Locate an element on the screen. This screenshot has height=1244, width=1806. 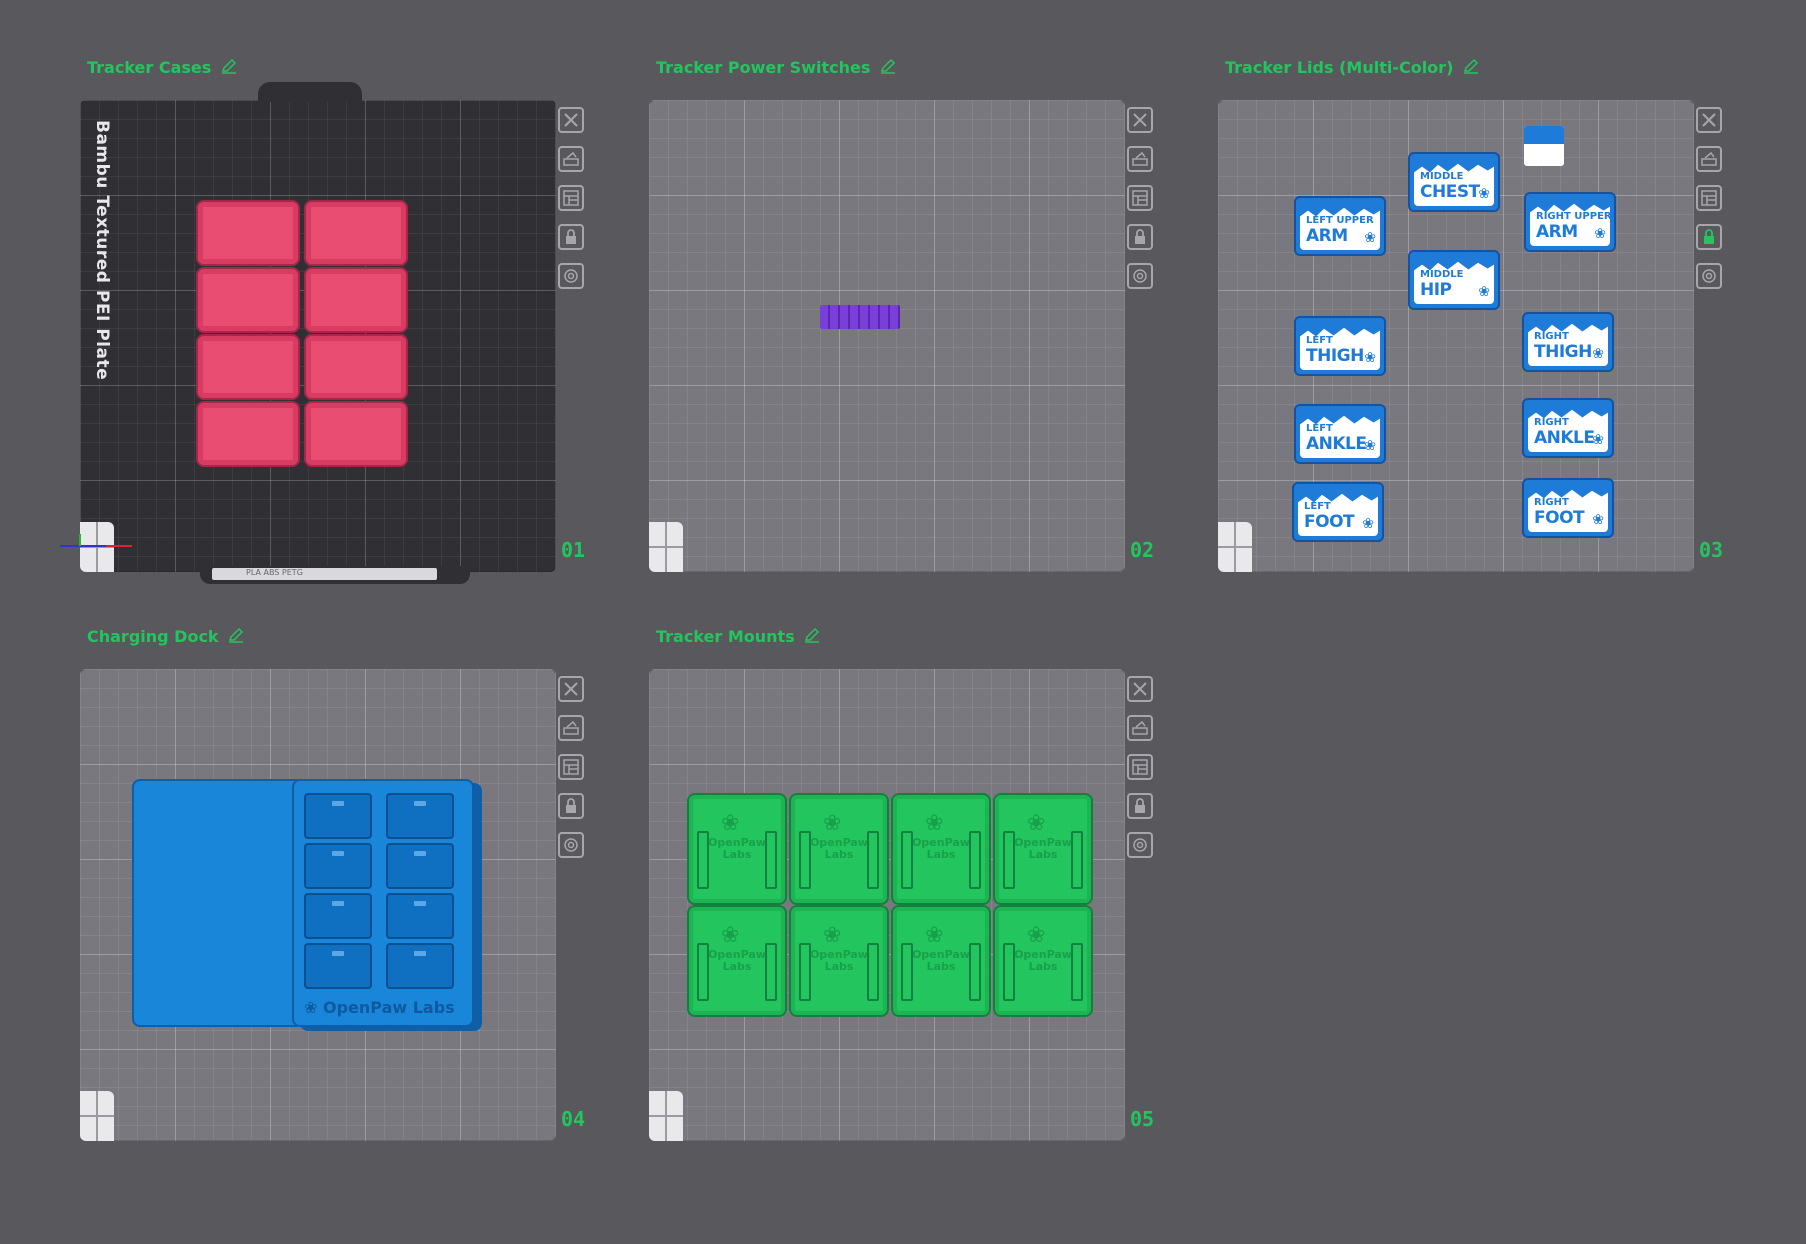
plate-02: Tracker Power Switches 02 is located at coordinates (927, 315).